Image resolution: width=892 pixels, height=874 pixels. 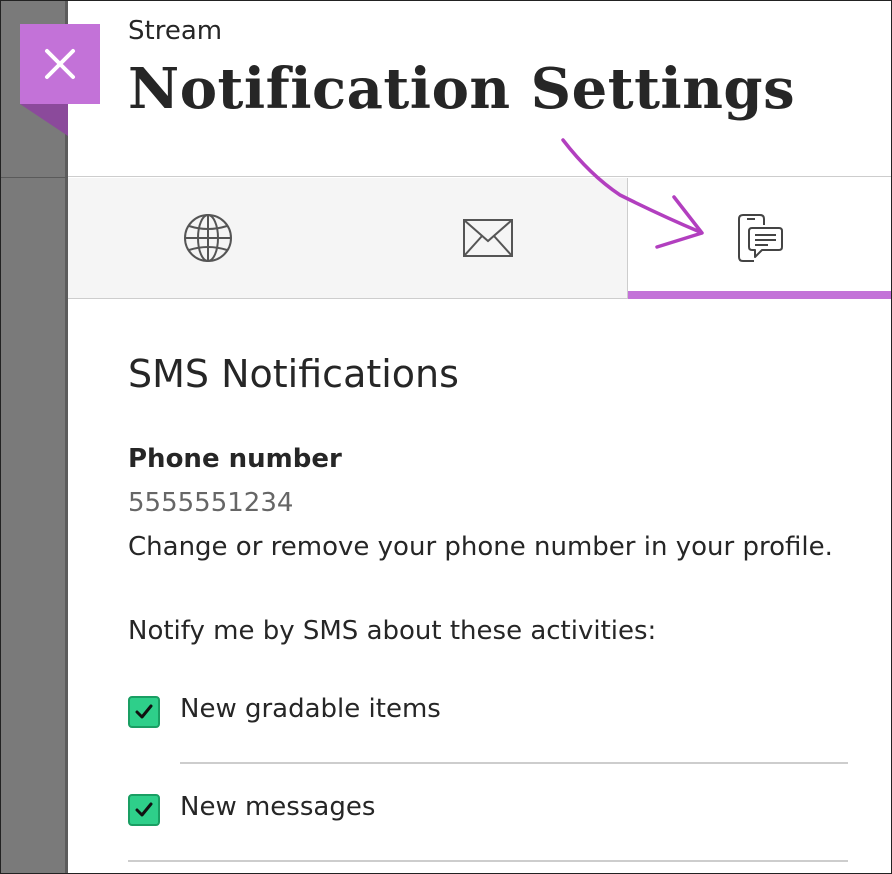 I want to click on close-x-icon, so click(x=60, y=64).